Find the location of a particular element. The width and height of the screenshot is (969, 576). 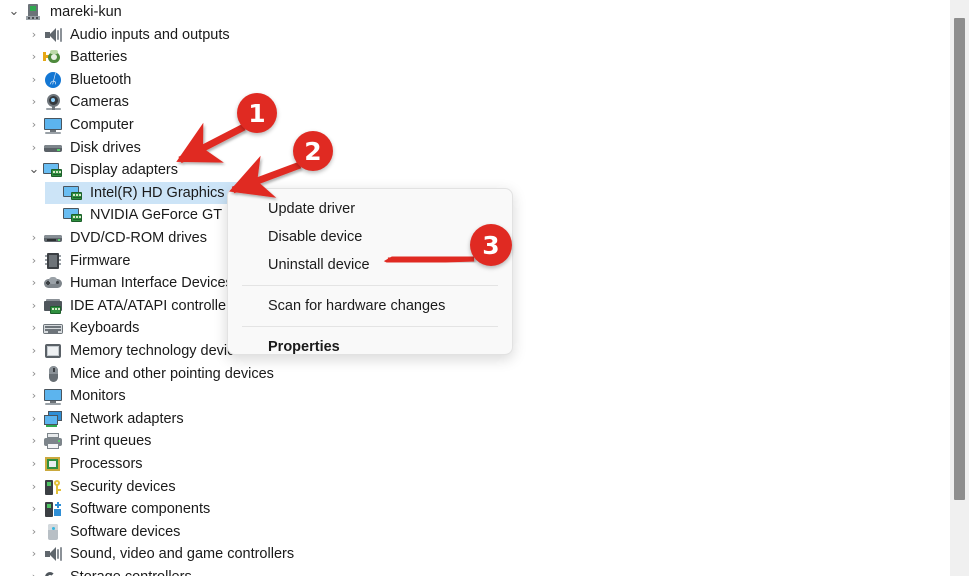

tree-item: › Human Interface Devices is located at coordinates (131, 283).